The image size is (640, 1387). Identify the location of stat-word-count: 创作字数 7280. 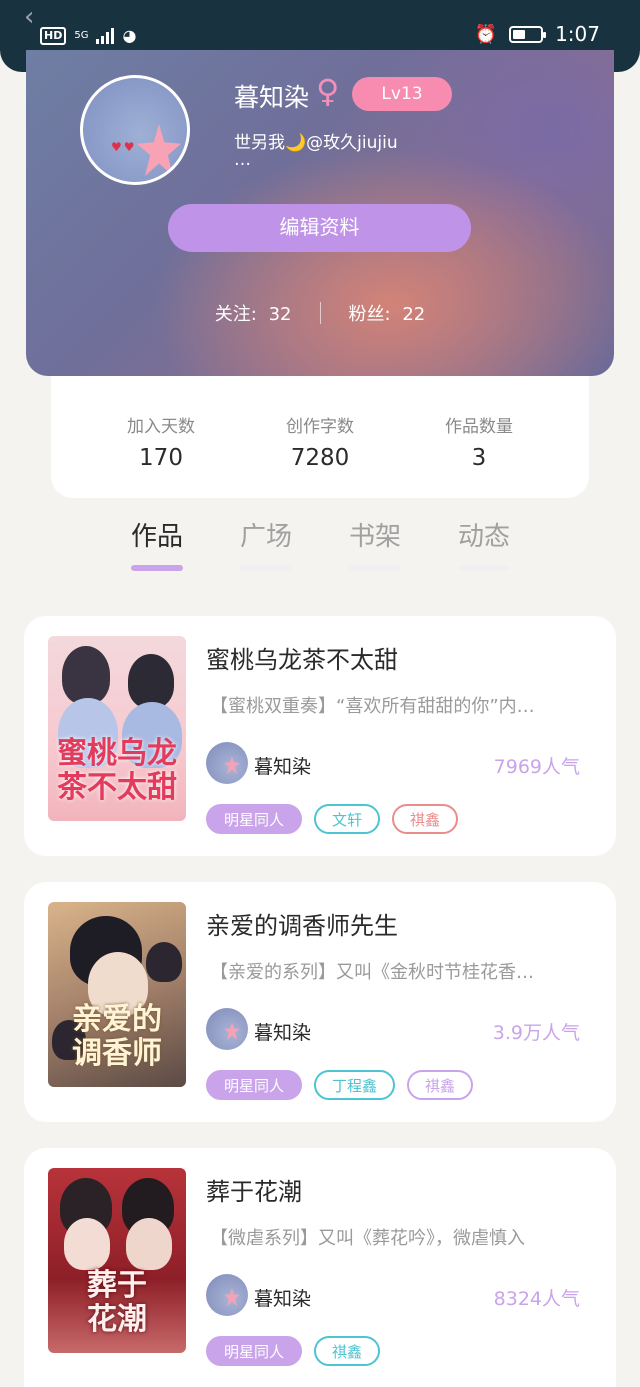
(320, 437).